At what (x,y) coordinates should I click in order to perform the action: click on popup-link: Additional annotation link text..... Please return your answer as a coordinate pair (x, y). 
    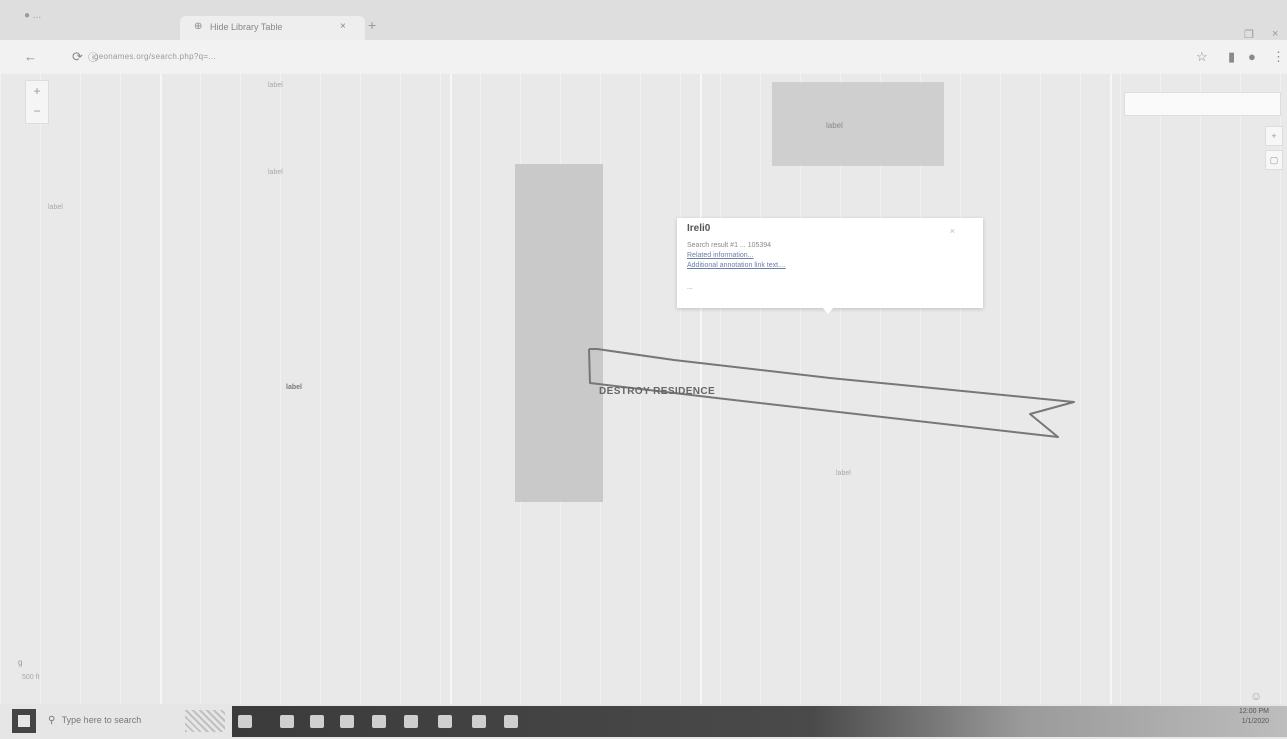
    Looking at the image, I should click on (736, 265).